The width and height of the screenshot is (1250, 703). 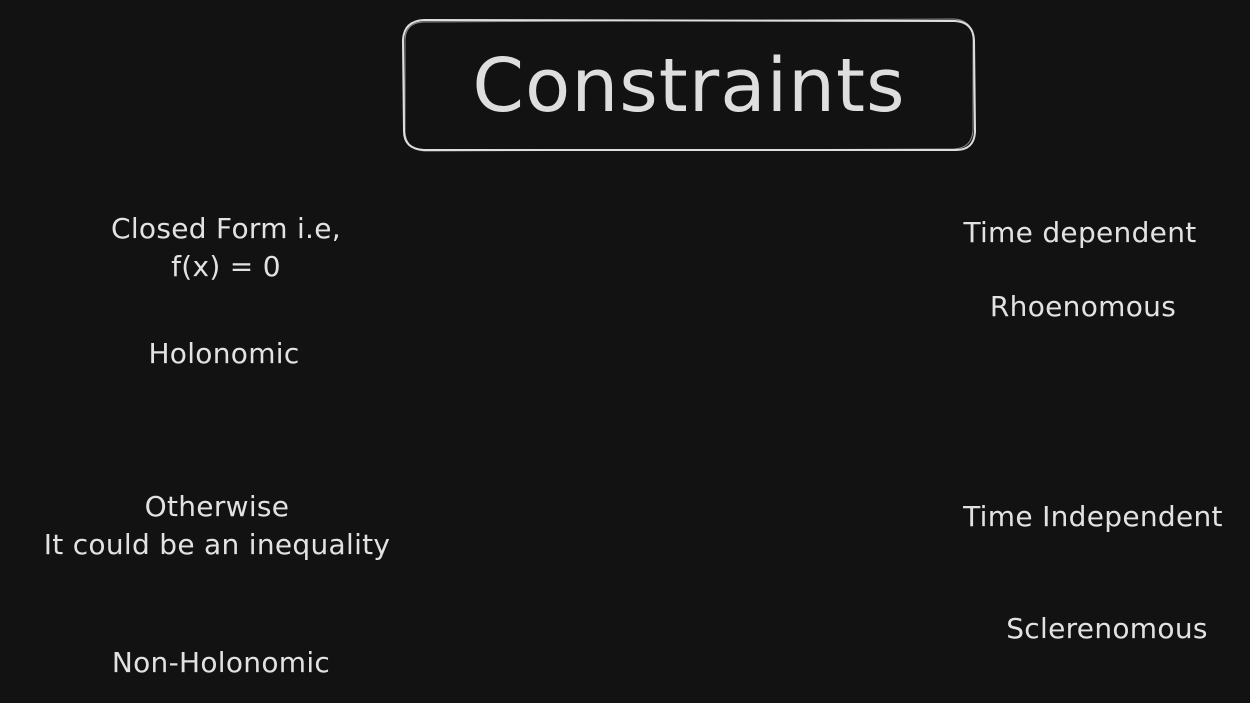 What do you see at coordinates (1083, 306) in the screenshot?
I see `rheonomous-label: Rhoenomous` at bounding box center [1083, 306].